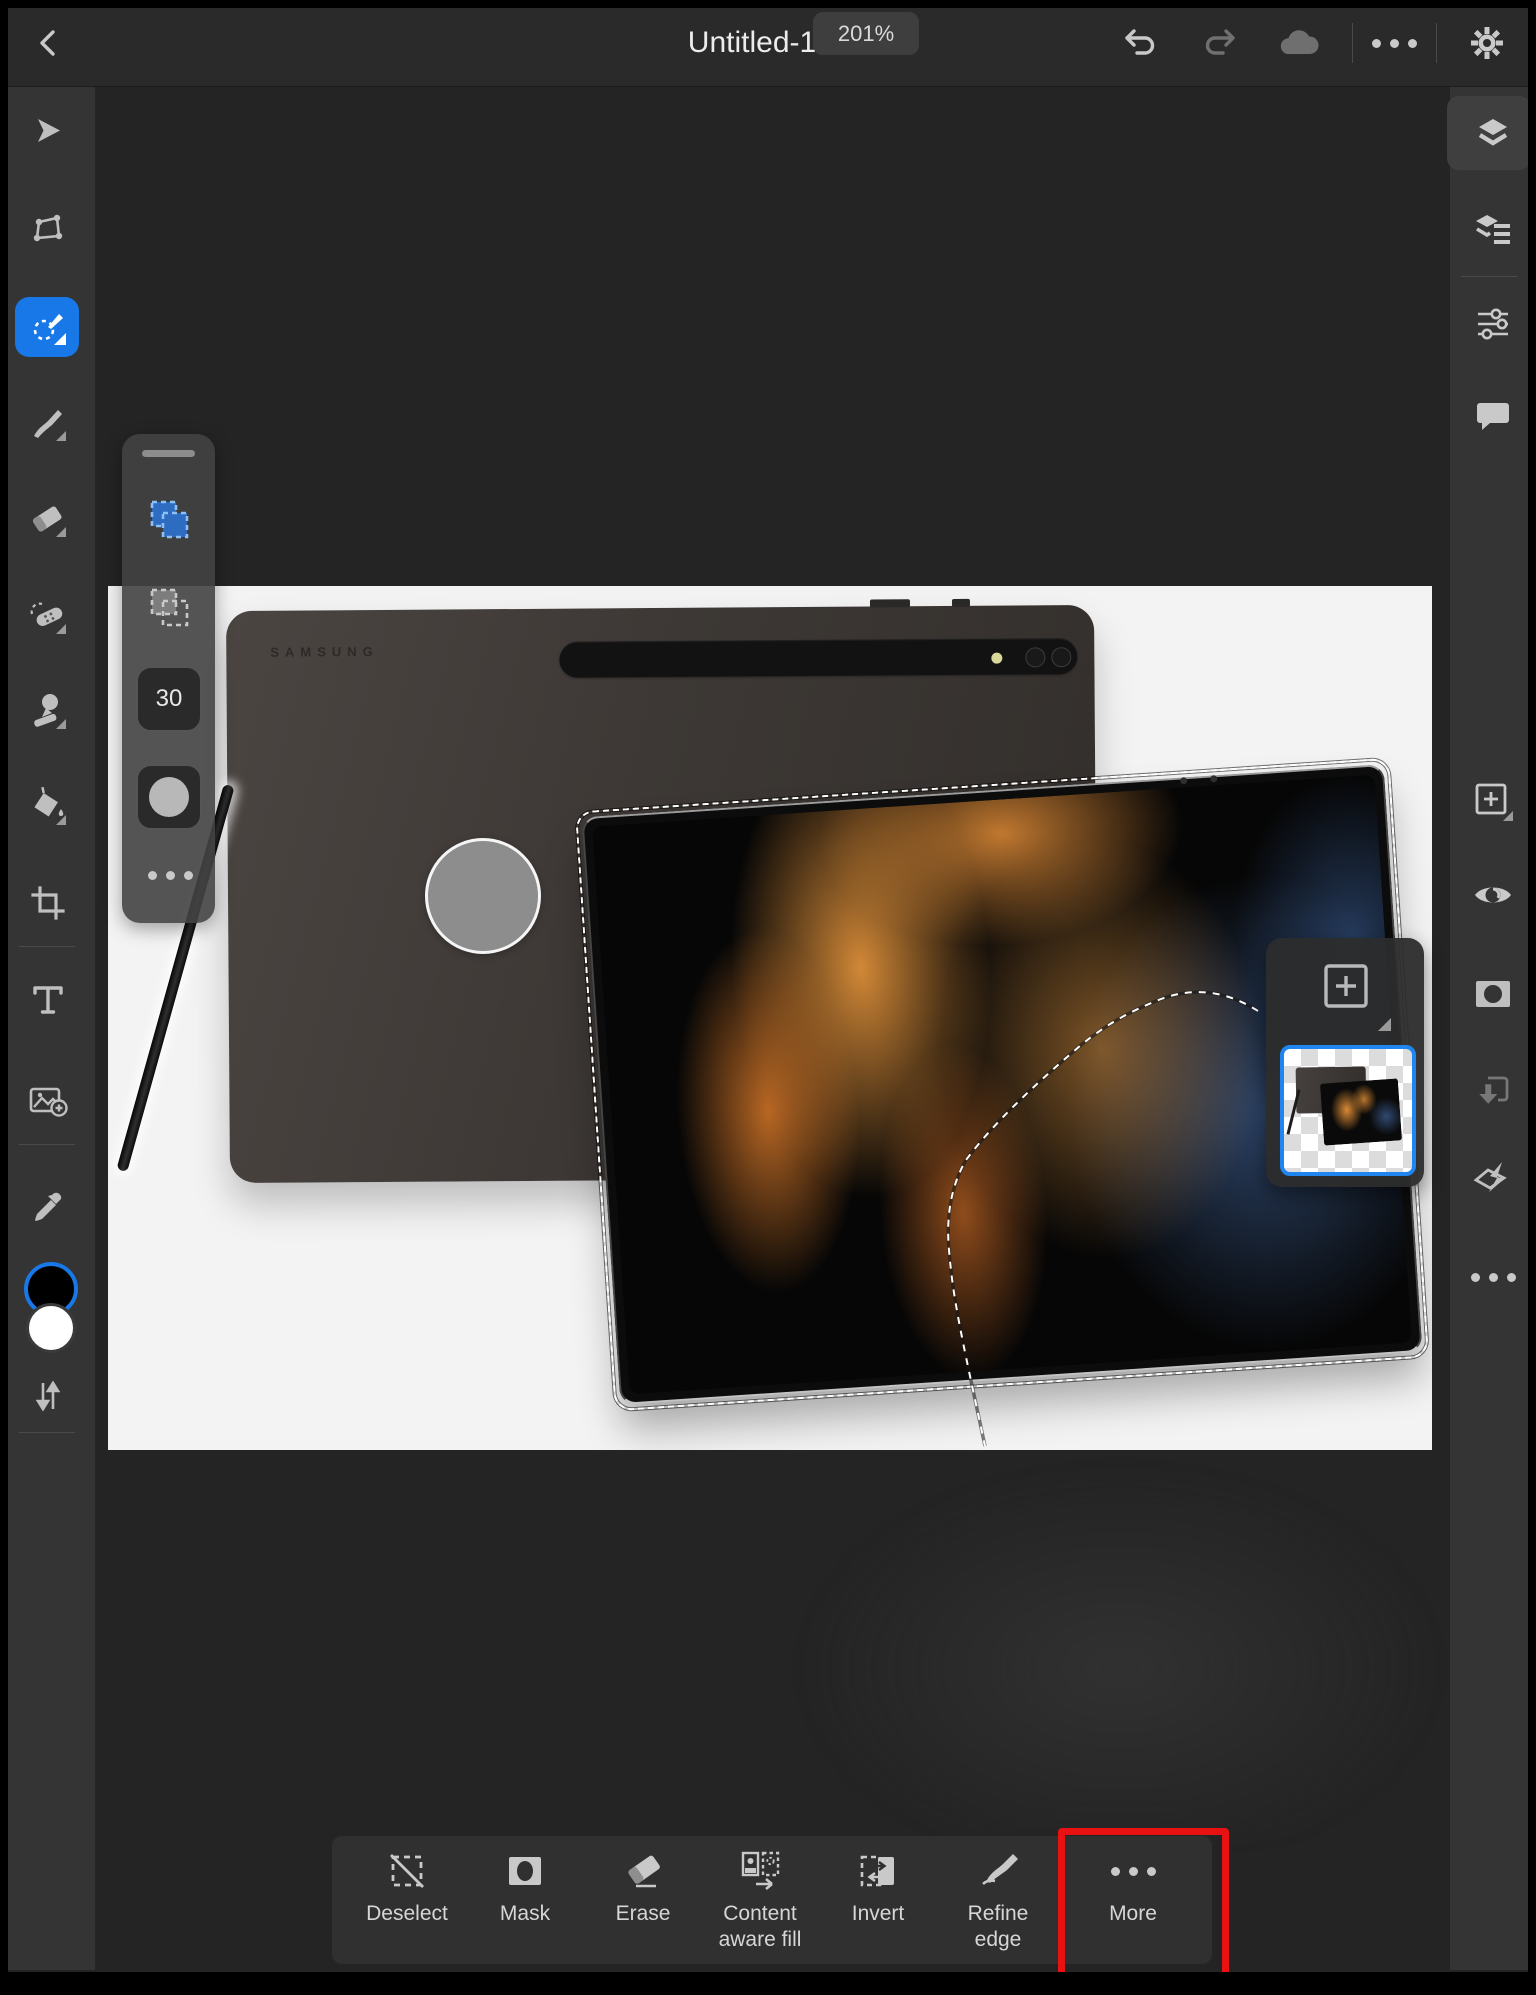 The image size is (1536, 1995). What do you see at coordinates (1493, 895) in the screenshot?
I see `layer-visibility-button` at bounding box center [1493, 895].